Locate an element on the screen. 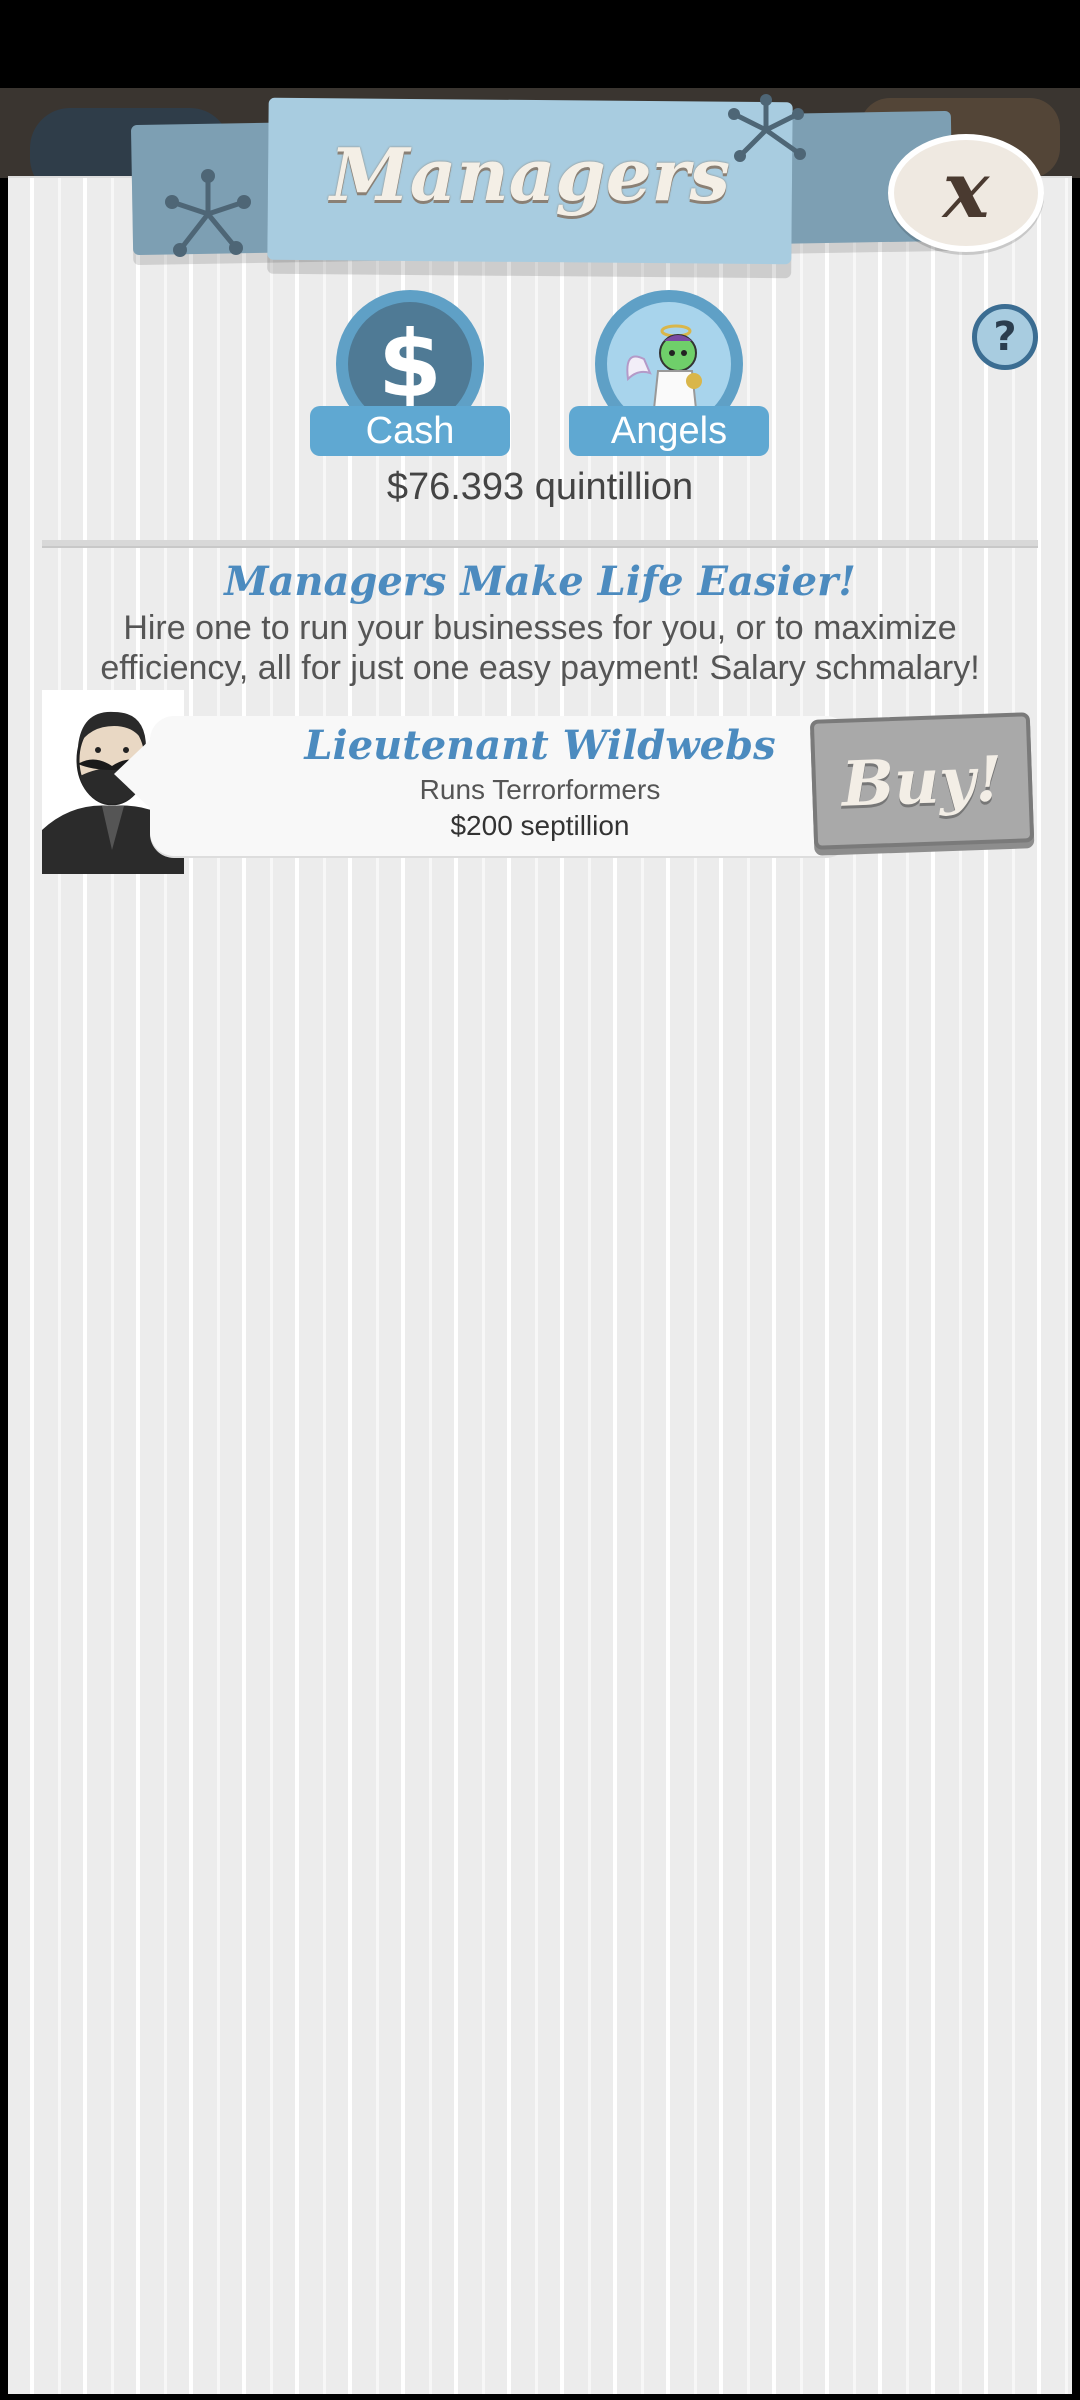 This screenshot has height=2400, width=1080. help-button: ? is located at coordinates (1005, 337).